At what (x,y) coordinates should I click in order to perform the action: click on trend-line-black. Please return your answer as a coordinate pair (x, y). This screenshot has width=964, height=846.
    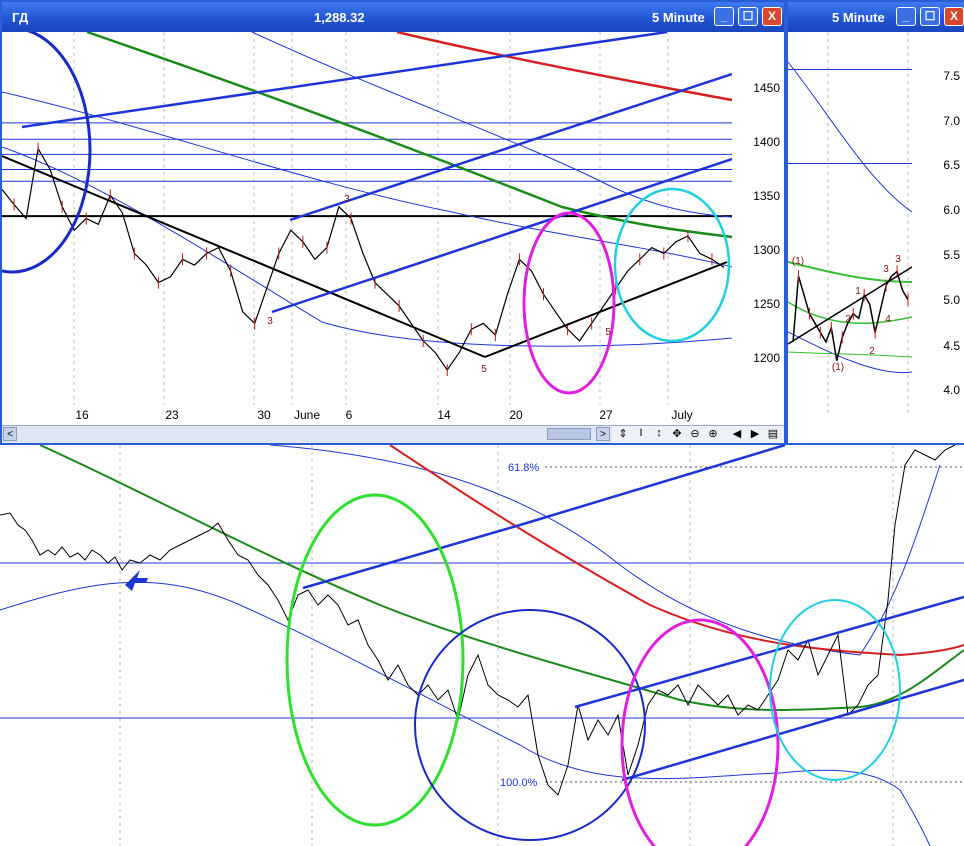
    Looking at the image, I should click on (606, 309).